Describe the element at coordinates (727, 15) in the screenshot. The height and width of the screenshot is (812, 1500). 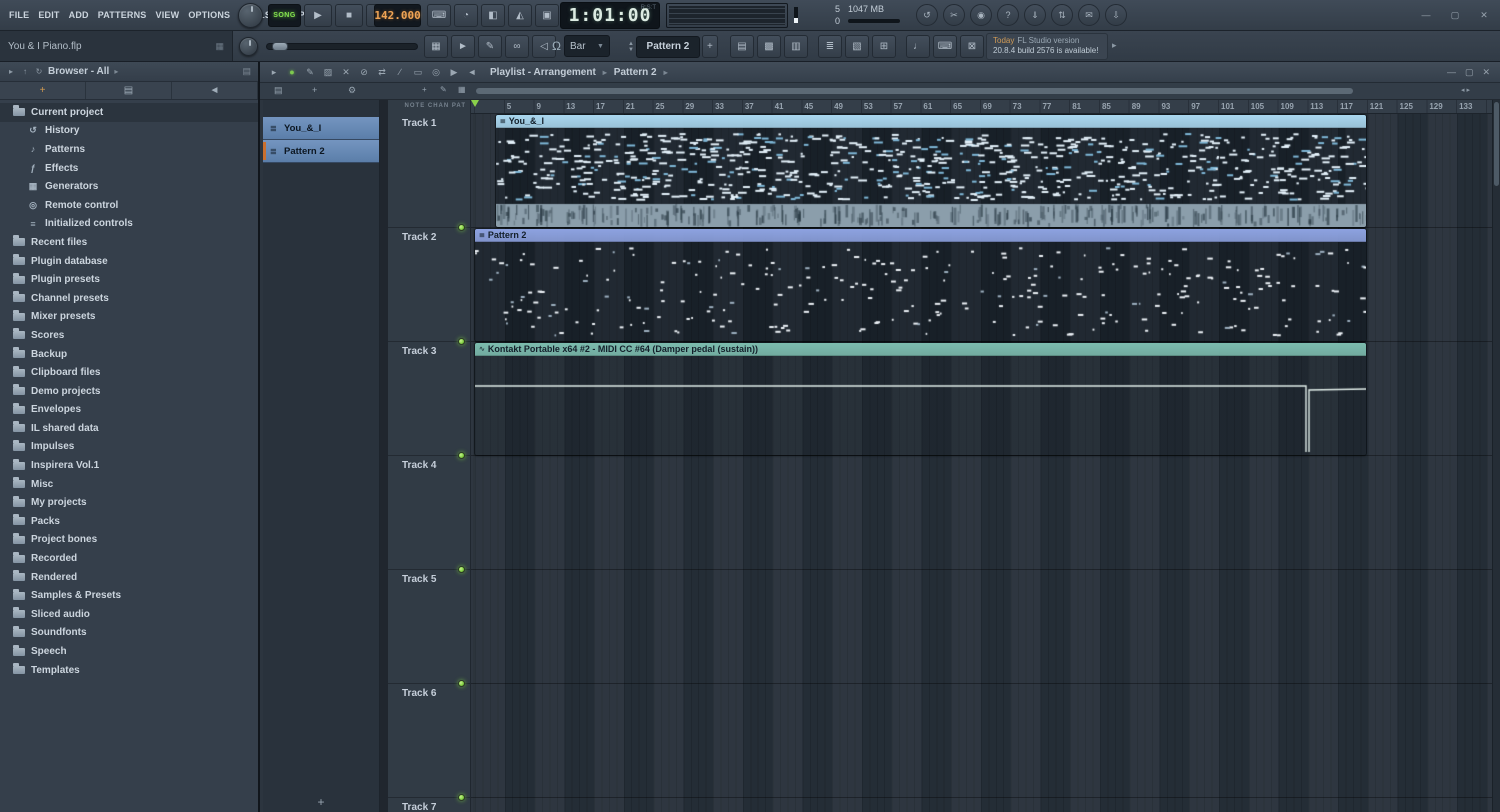
I see `oscilloscope` at that location.